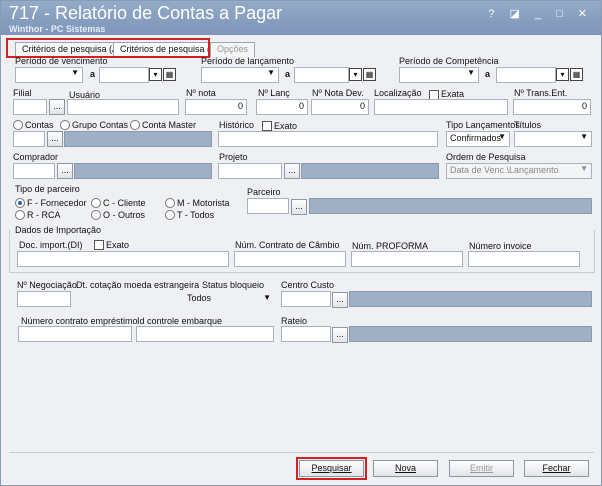 This screenshot has height=486, width=602. What do you see at coordinates (123, 107) in the screenshot?
I see `usuario-input` at bounding box center [123, 107].